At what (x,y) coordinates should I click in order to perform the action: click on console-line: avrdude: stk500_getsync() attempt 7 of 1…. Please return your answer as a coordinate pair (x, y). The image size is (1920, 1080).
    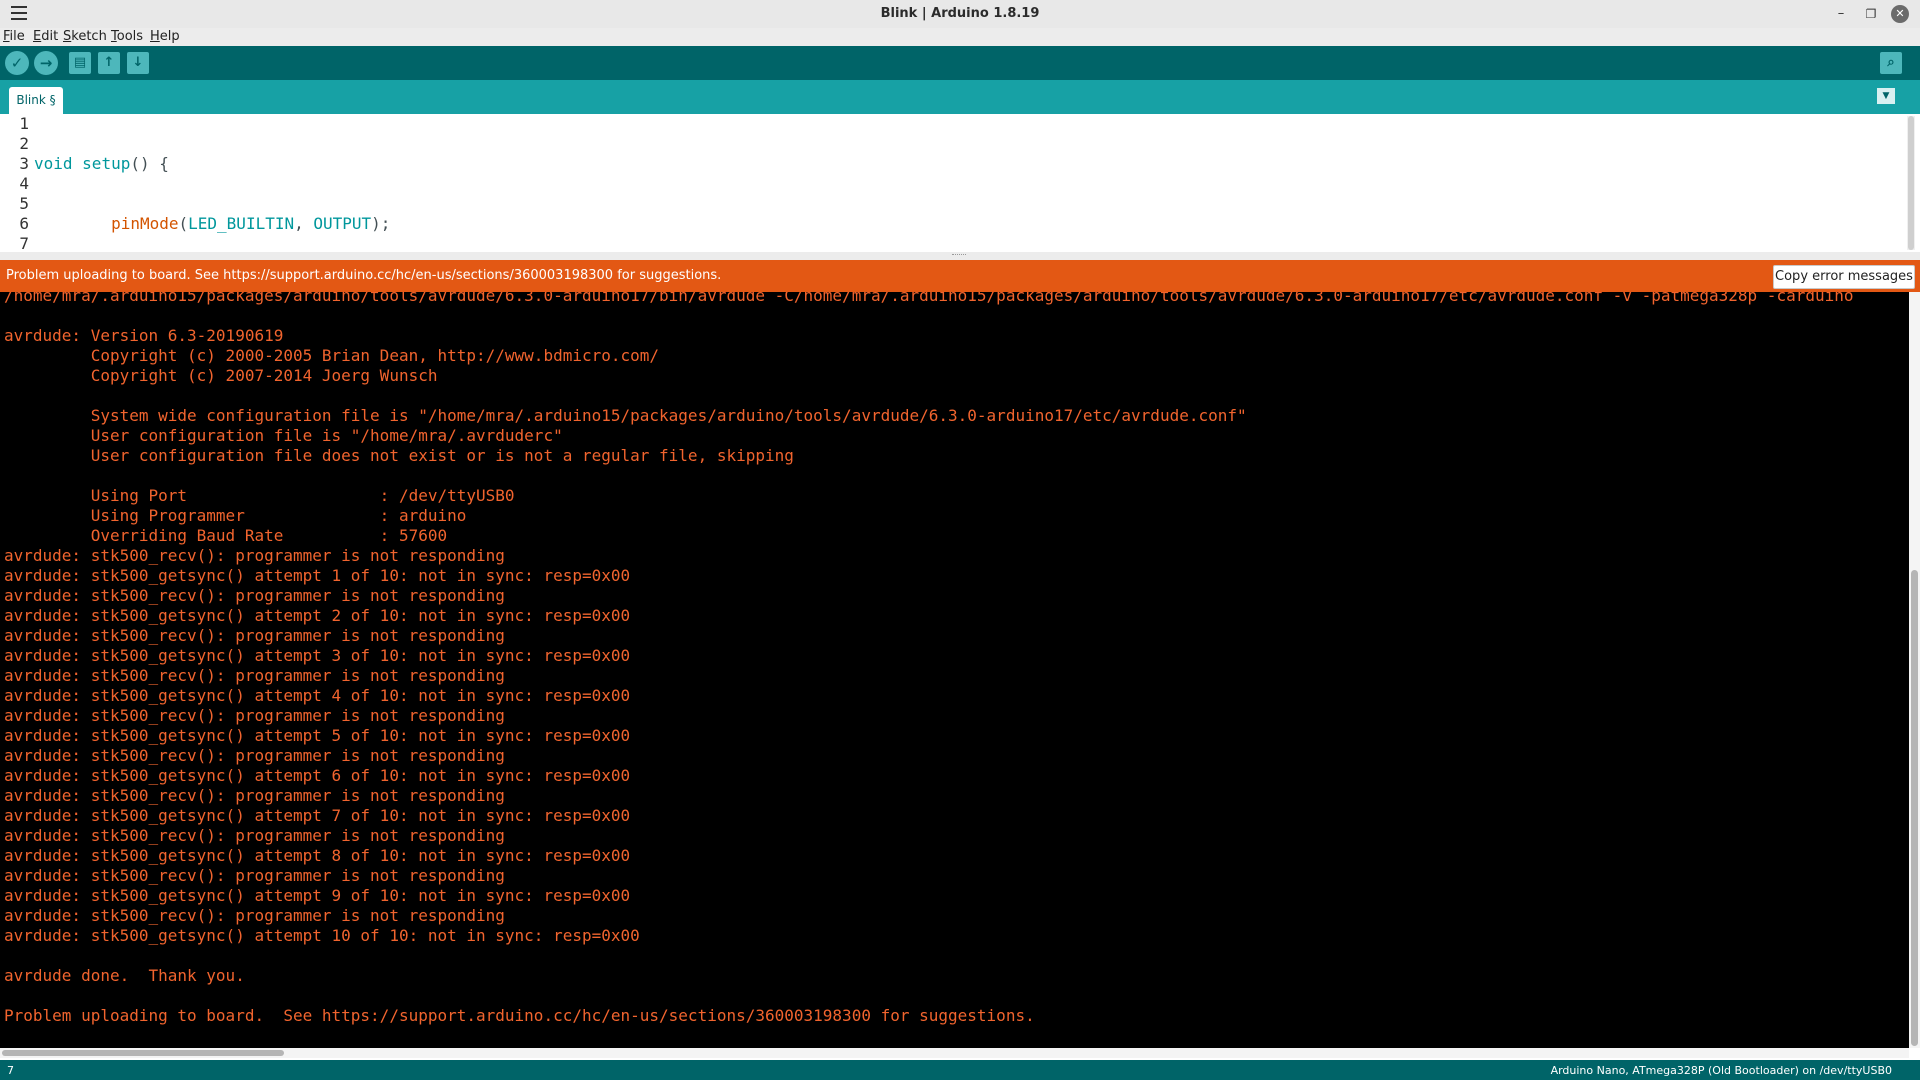
    Looking at the image, I should click on (317, 815).